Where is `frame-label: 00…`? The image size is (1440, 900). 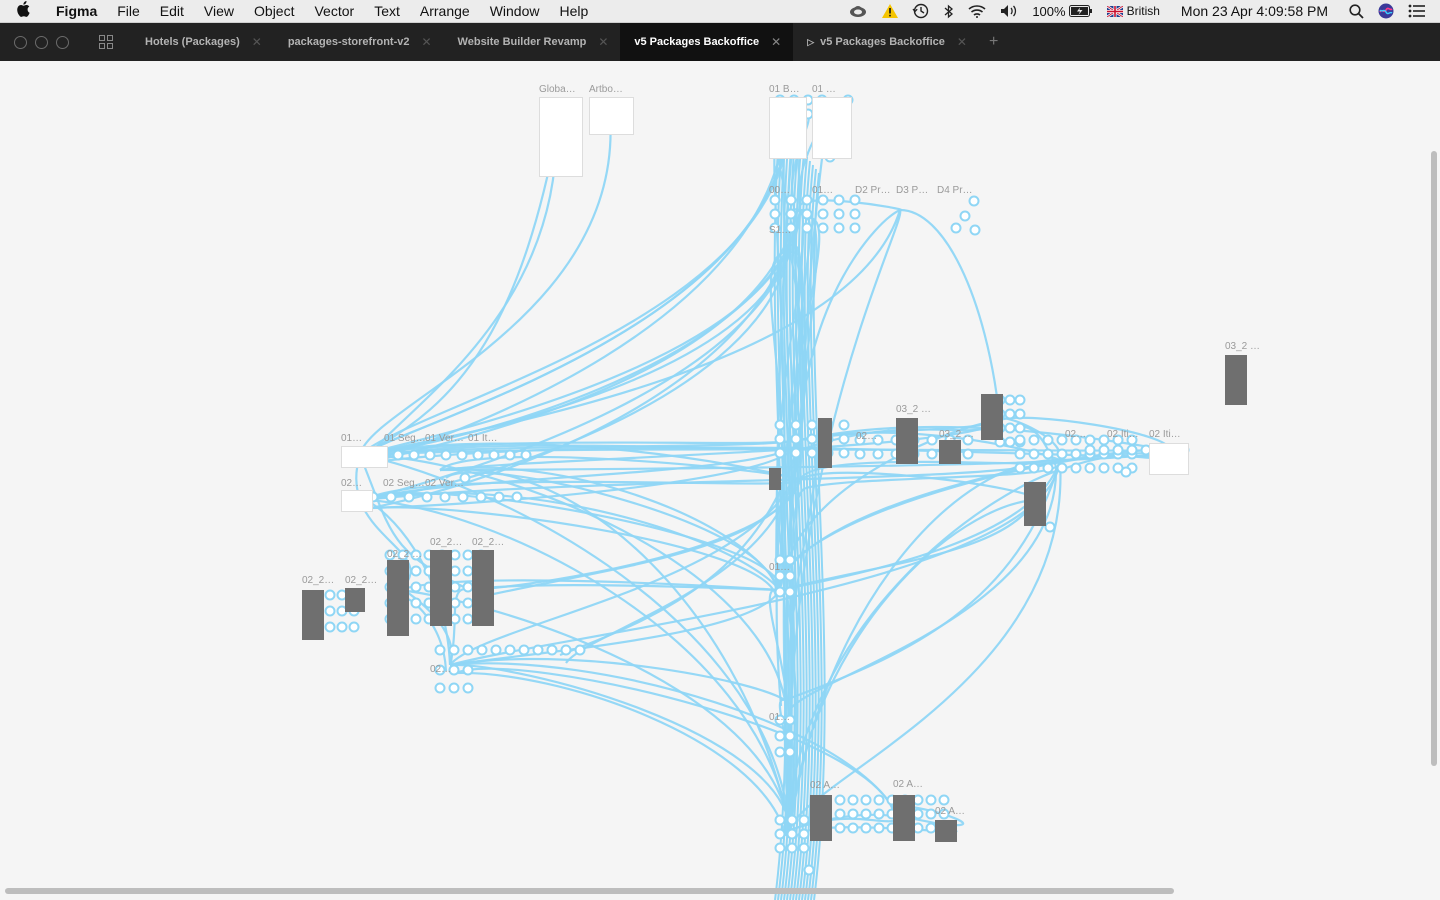
frame-label: 00… is located at coordinates (779, 190).